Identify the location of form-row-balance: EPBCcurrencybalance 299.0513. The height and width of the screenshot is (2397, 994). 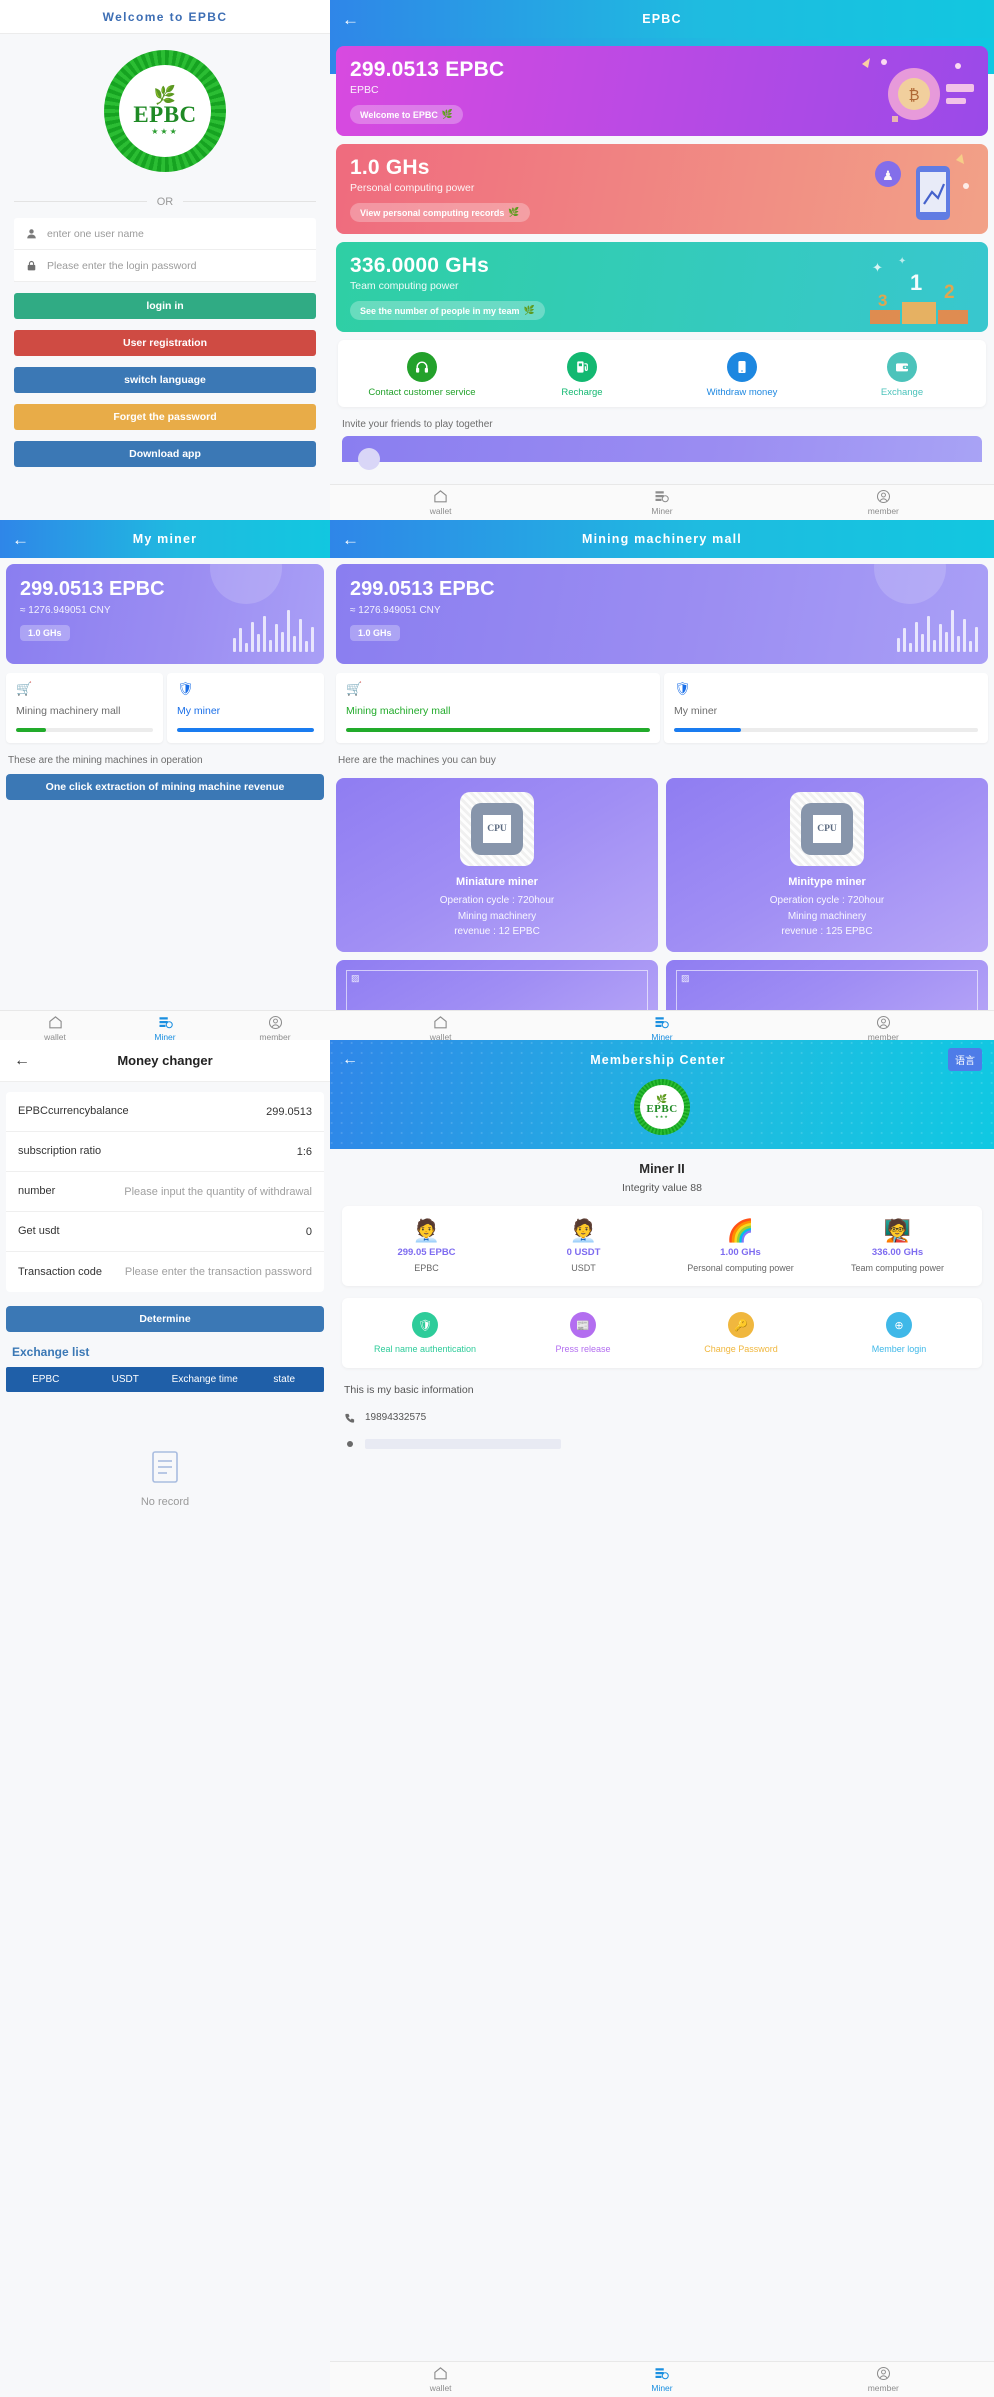
(165, 1112).